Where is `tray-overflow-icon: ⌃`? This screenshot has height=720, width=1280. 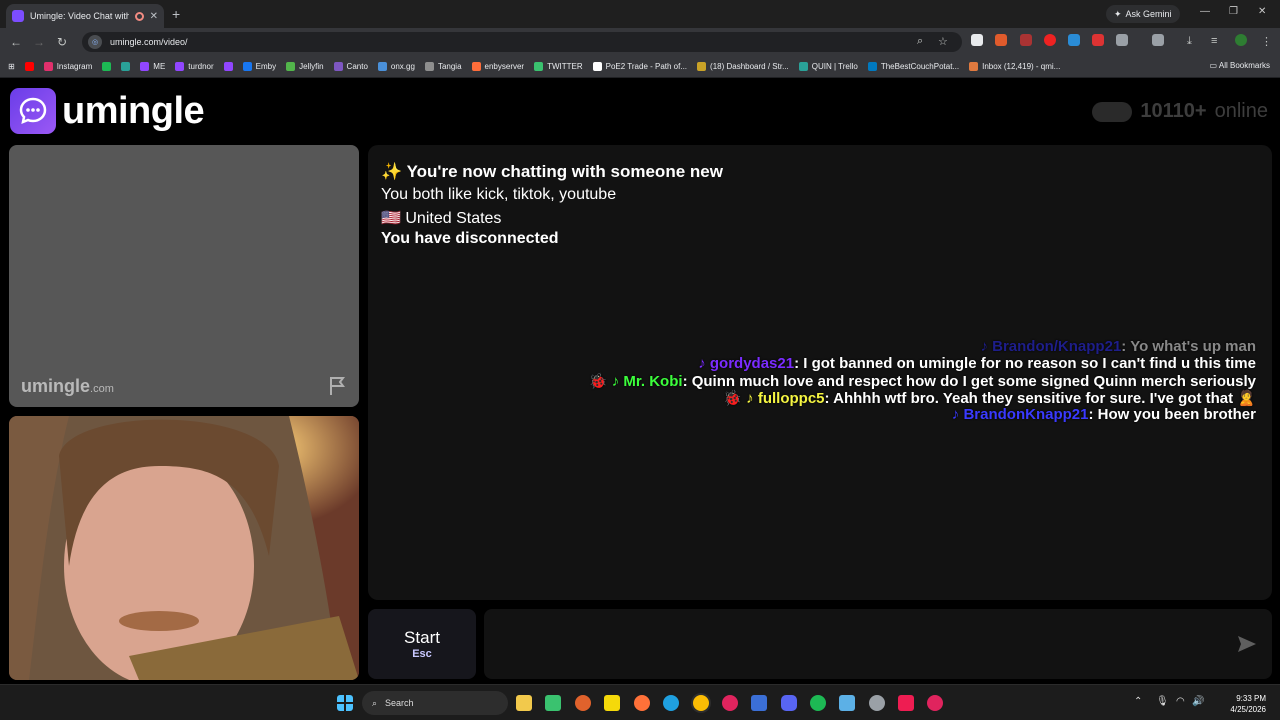 tray-overflow-icon: ⌃ is located at coordinates (1138, 701).